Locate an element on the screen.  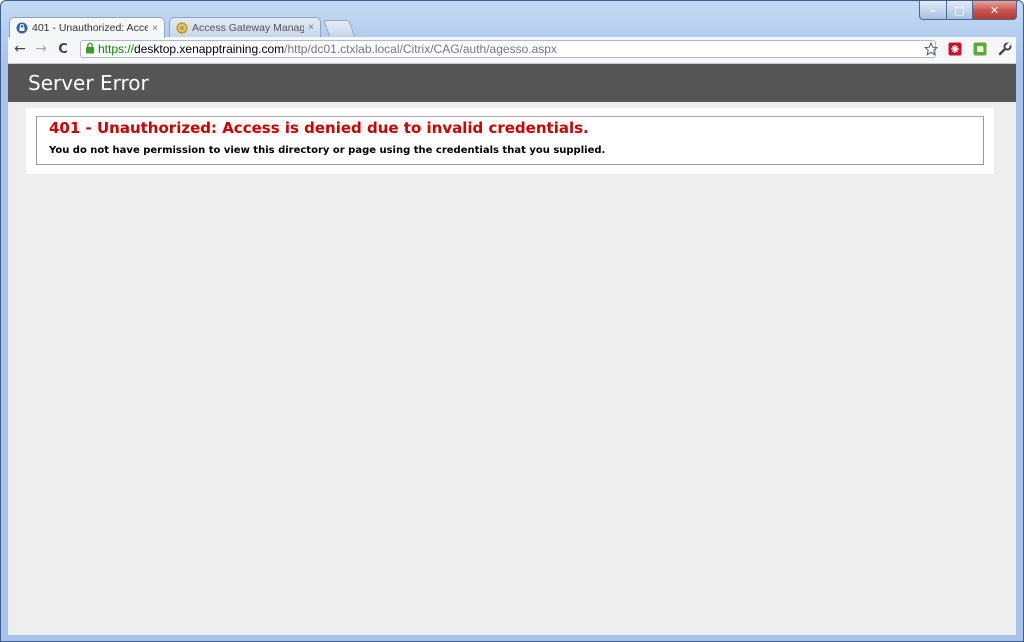
lock-icon is located at coordinates (90, 49).